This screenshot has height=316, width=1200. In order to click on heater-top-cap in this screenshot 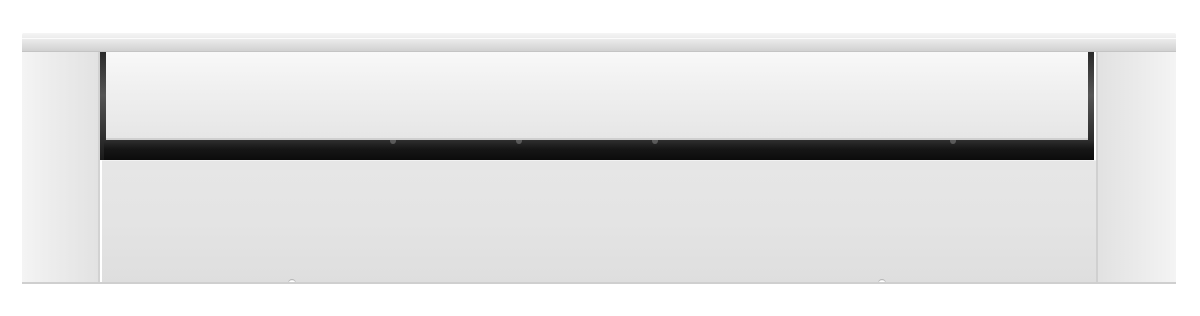, I will do `click(599, 42)`.